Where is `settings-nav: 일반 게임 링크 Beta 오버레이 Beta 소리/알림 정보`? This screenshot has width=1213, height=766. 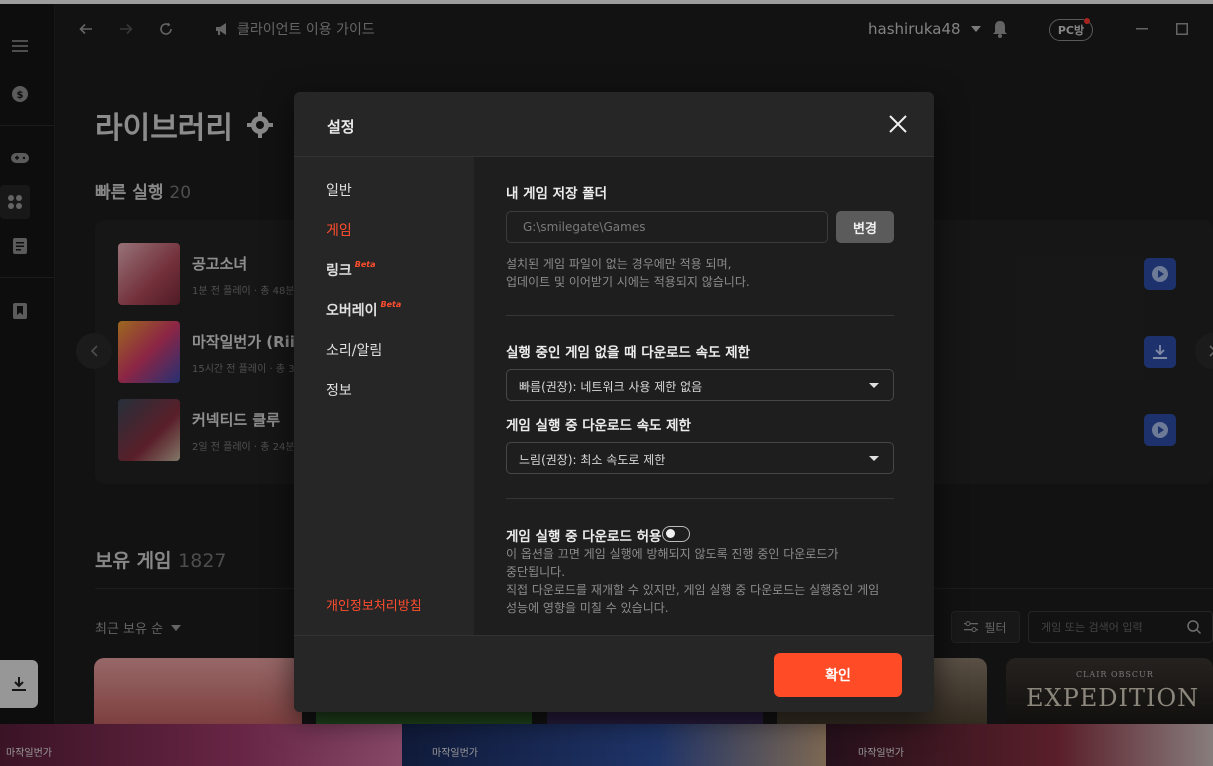
settings-nav: 일반 게임 링크 Beta 오버레이 Beta 소리/알림 정보 is located at coordinates (384, 396).